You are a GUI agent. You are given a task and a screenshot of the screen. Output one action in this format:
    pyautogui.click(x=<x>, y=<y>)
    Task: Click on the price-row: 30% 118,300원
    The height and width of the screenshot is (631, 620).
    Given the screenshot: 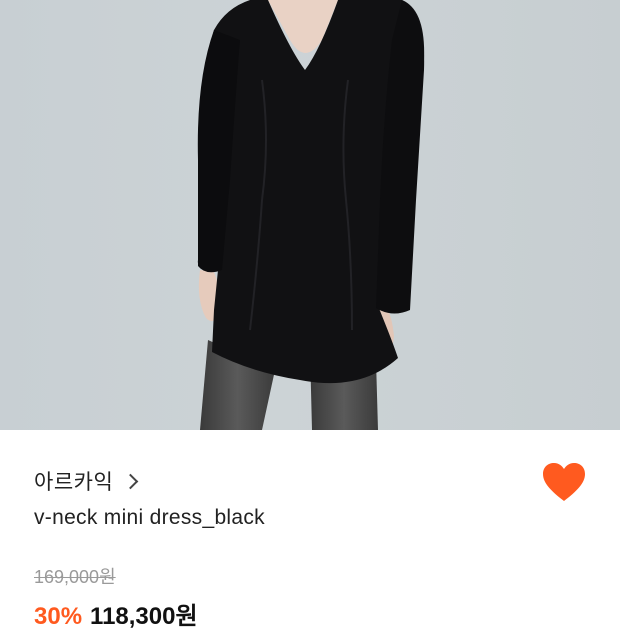 What is the action you would take?
    pyautogui.click(x=116, y=613)
    